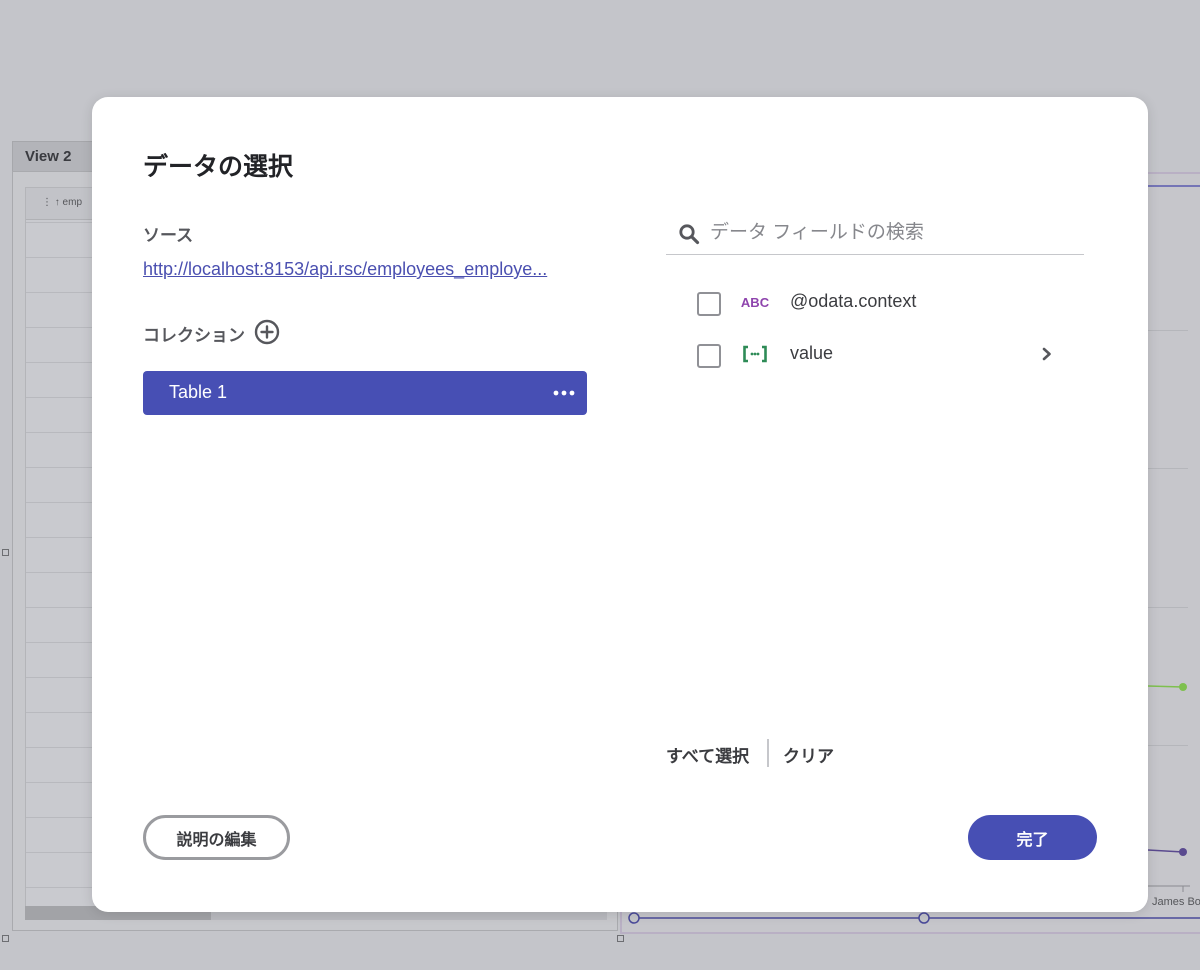  I want to click on link-divider, so click(768, 753).